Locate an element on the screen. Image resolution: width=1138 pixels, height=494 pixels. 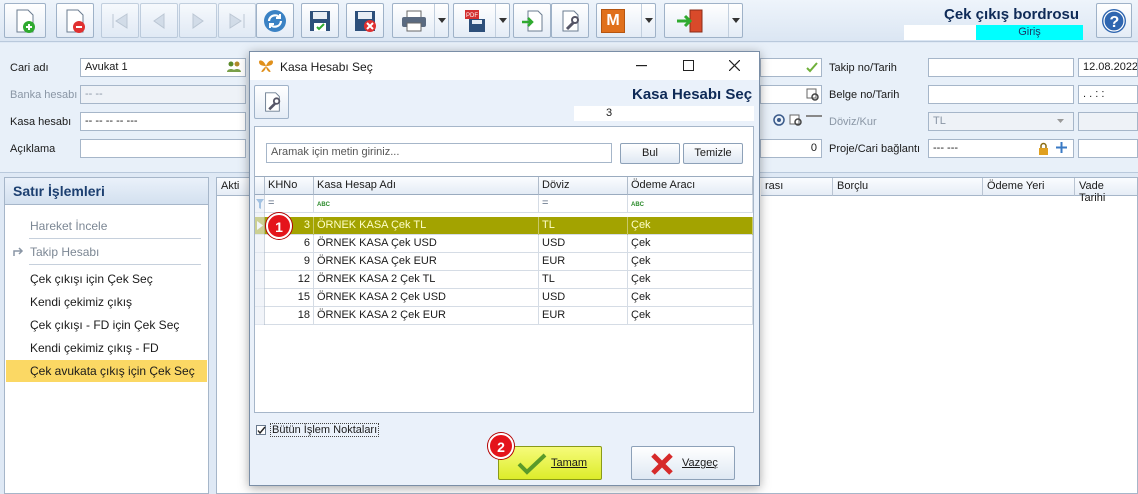
last-record-button is located at coordinates (237, 20).